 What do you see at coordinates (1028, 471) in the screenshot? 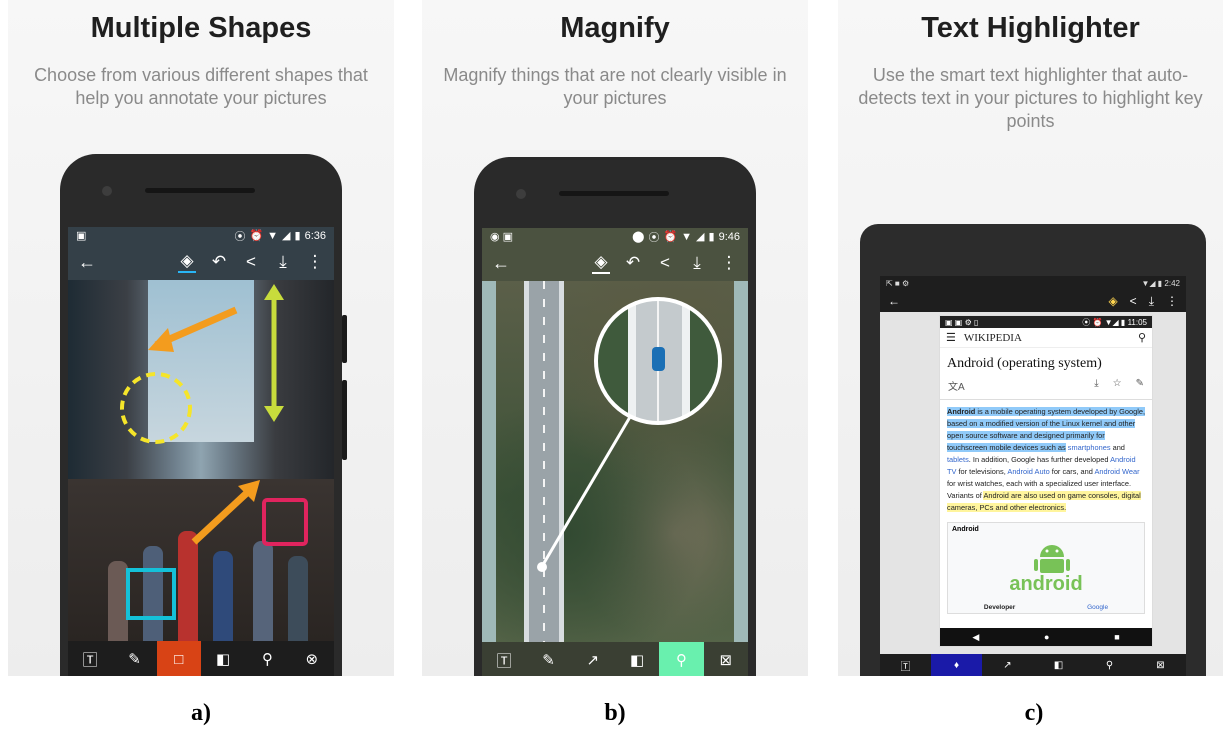
I see `link-android-auto: Android Auto` at bounding box center [1028, 471].